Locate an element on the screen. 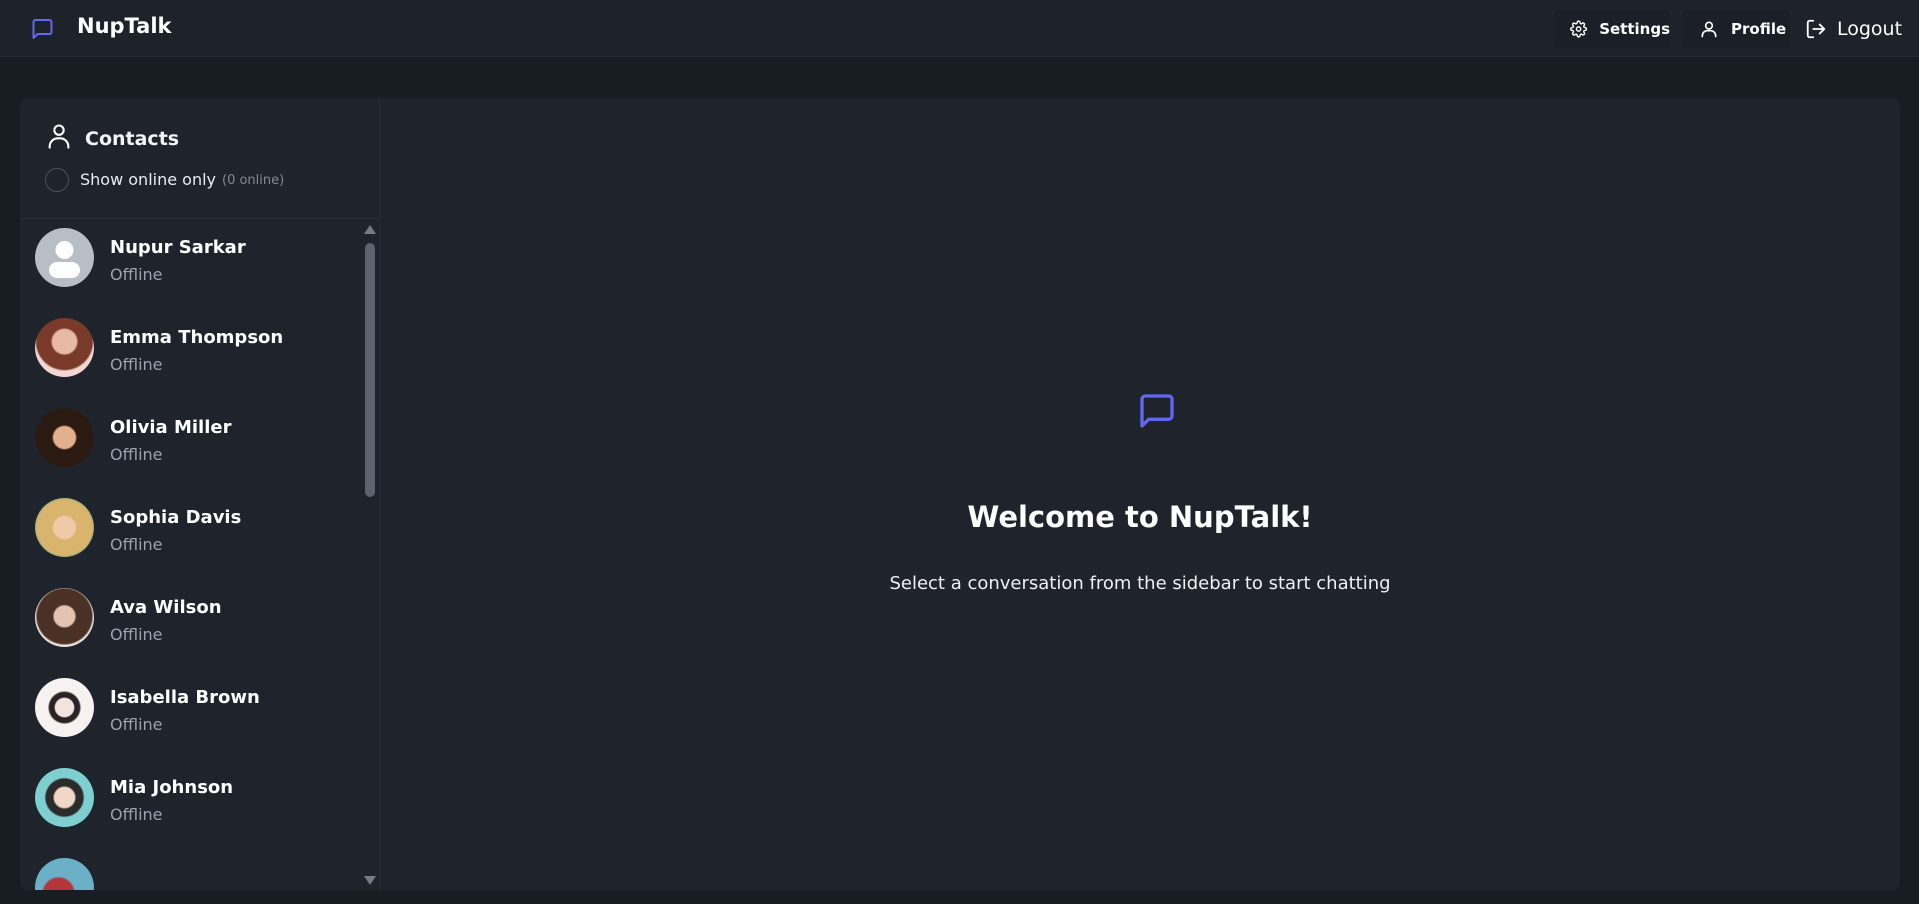  gear-icon is located at coordinates (1579, 29).